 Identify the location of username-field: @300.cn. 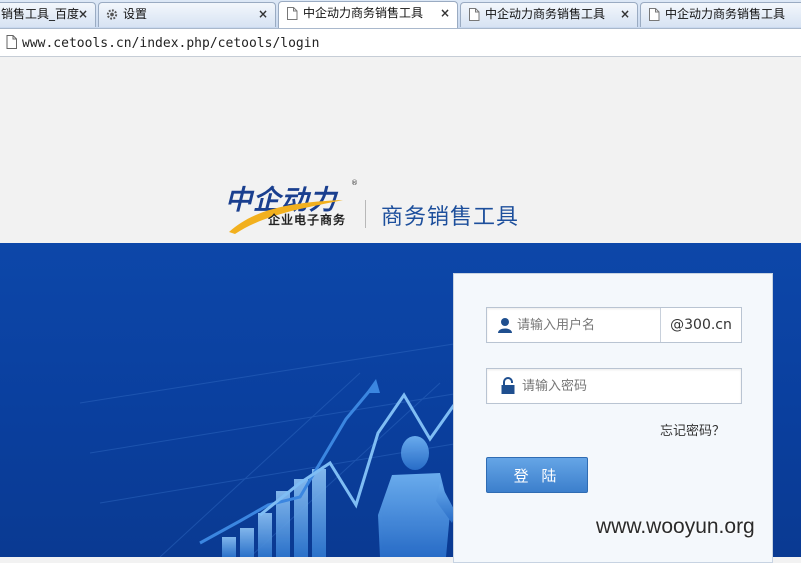
(614, 325).